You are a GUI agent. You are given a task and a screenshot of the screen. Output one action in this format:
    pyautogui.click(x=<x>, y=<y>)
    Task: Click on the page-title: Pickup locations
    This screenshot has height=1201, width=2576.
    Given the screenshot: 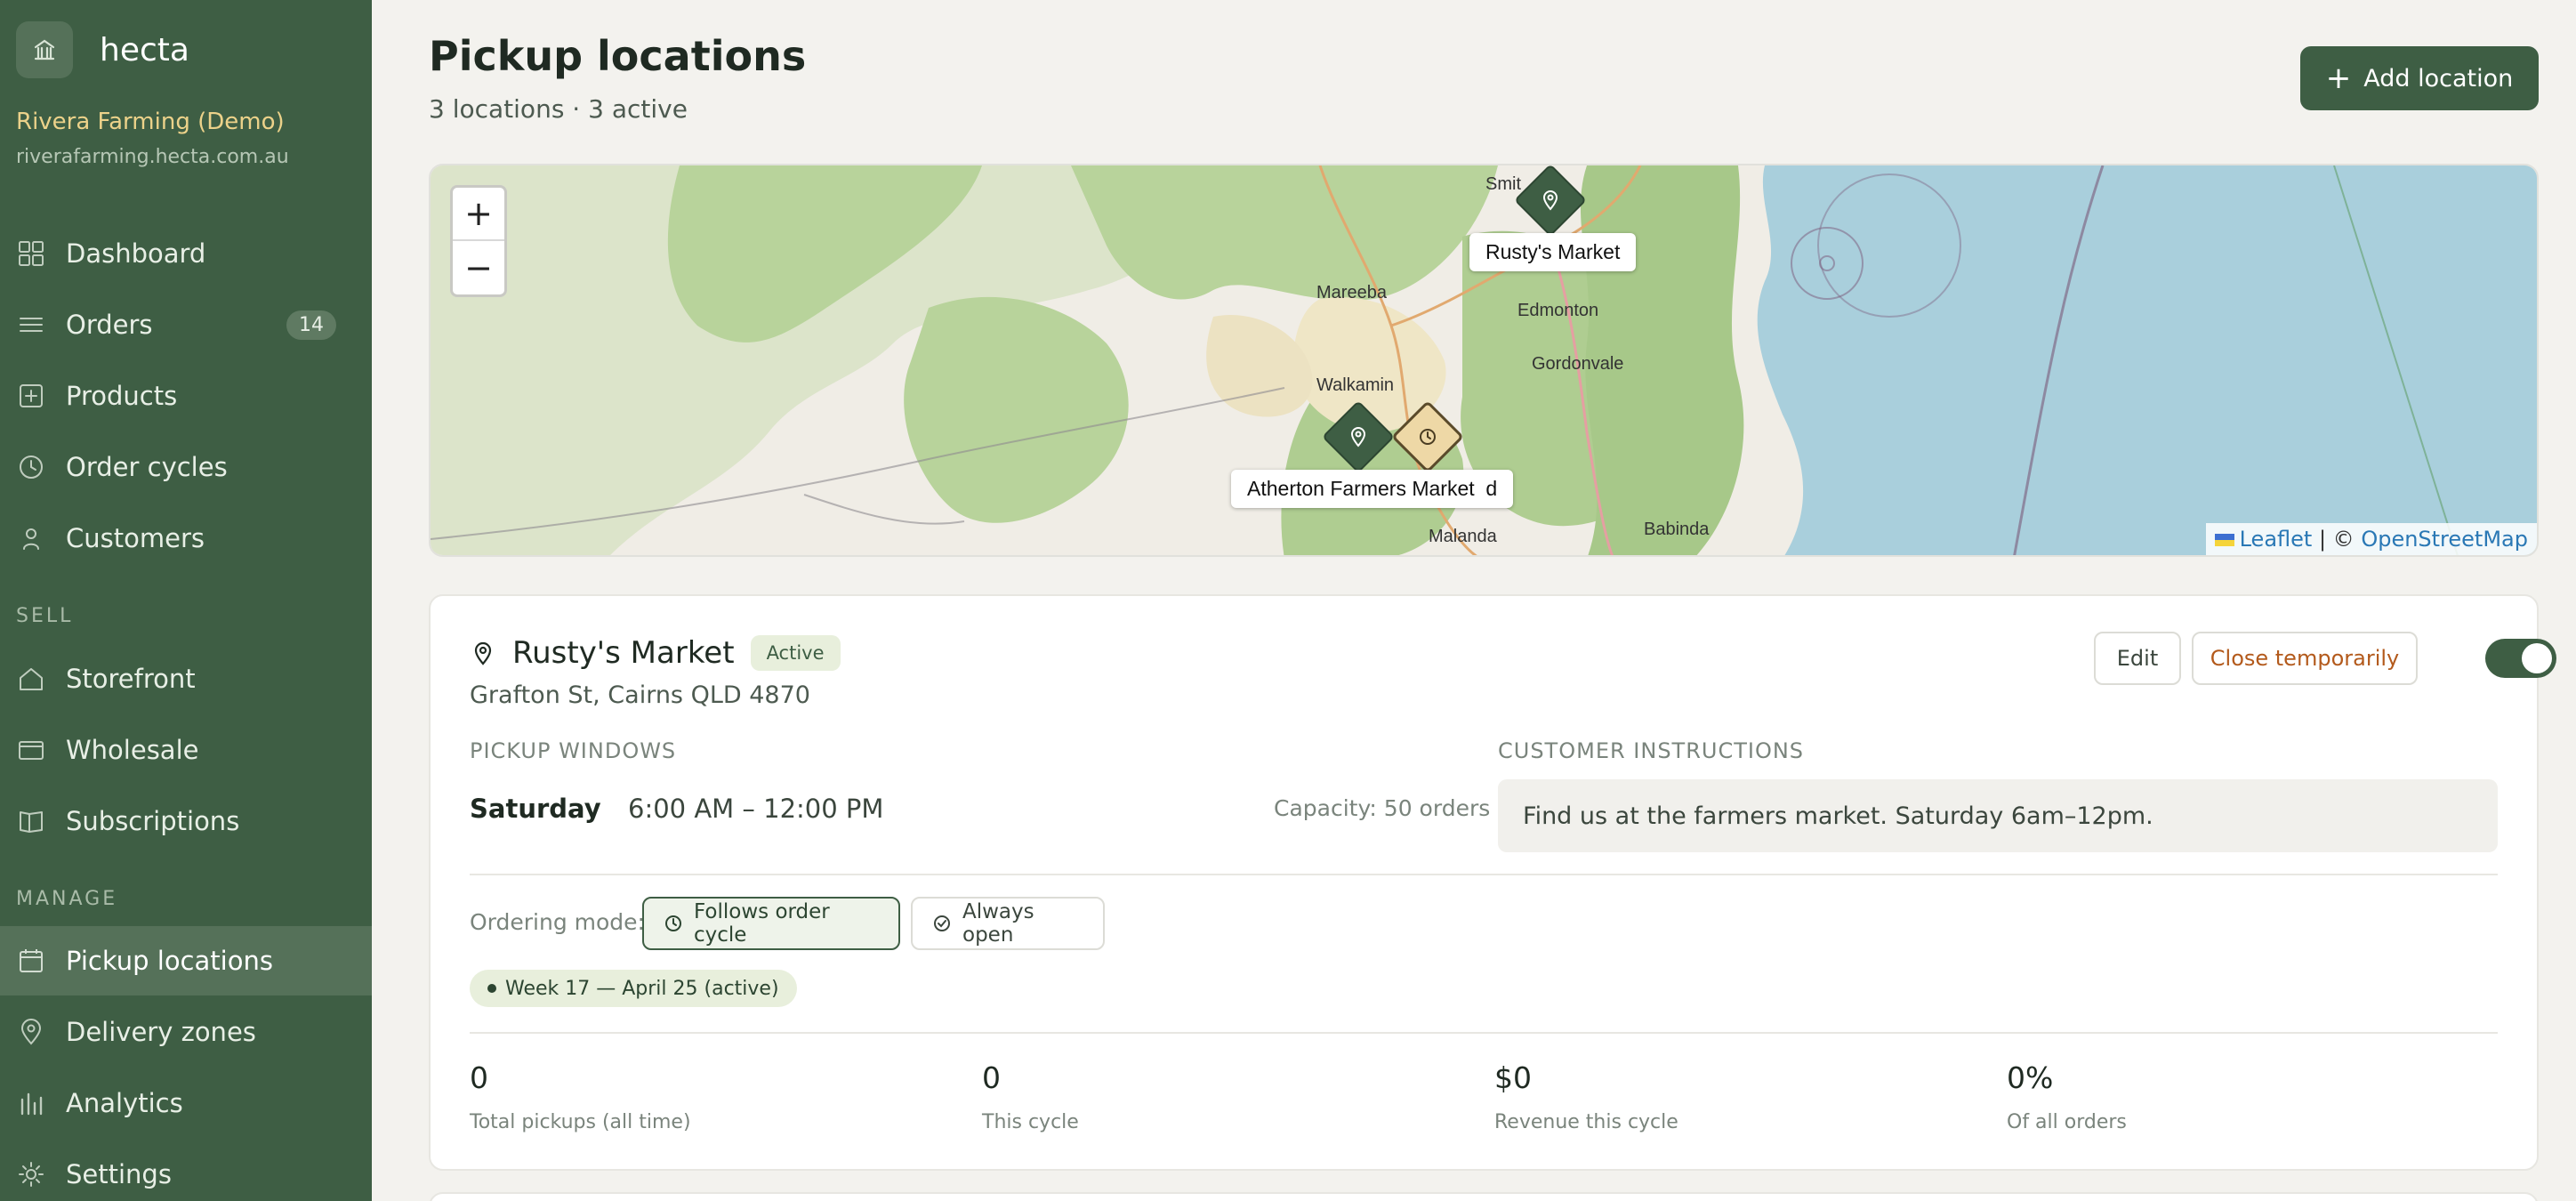 What is the action you would take?
    pyautogui.click(x=618, y=56)
    